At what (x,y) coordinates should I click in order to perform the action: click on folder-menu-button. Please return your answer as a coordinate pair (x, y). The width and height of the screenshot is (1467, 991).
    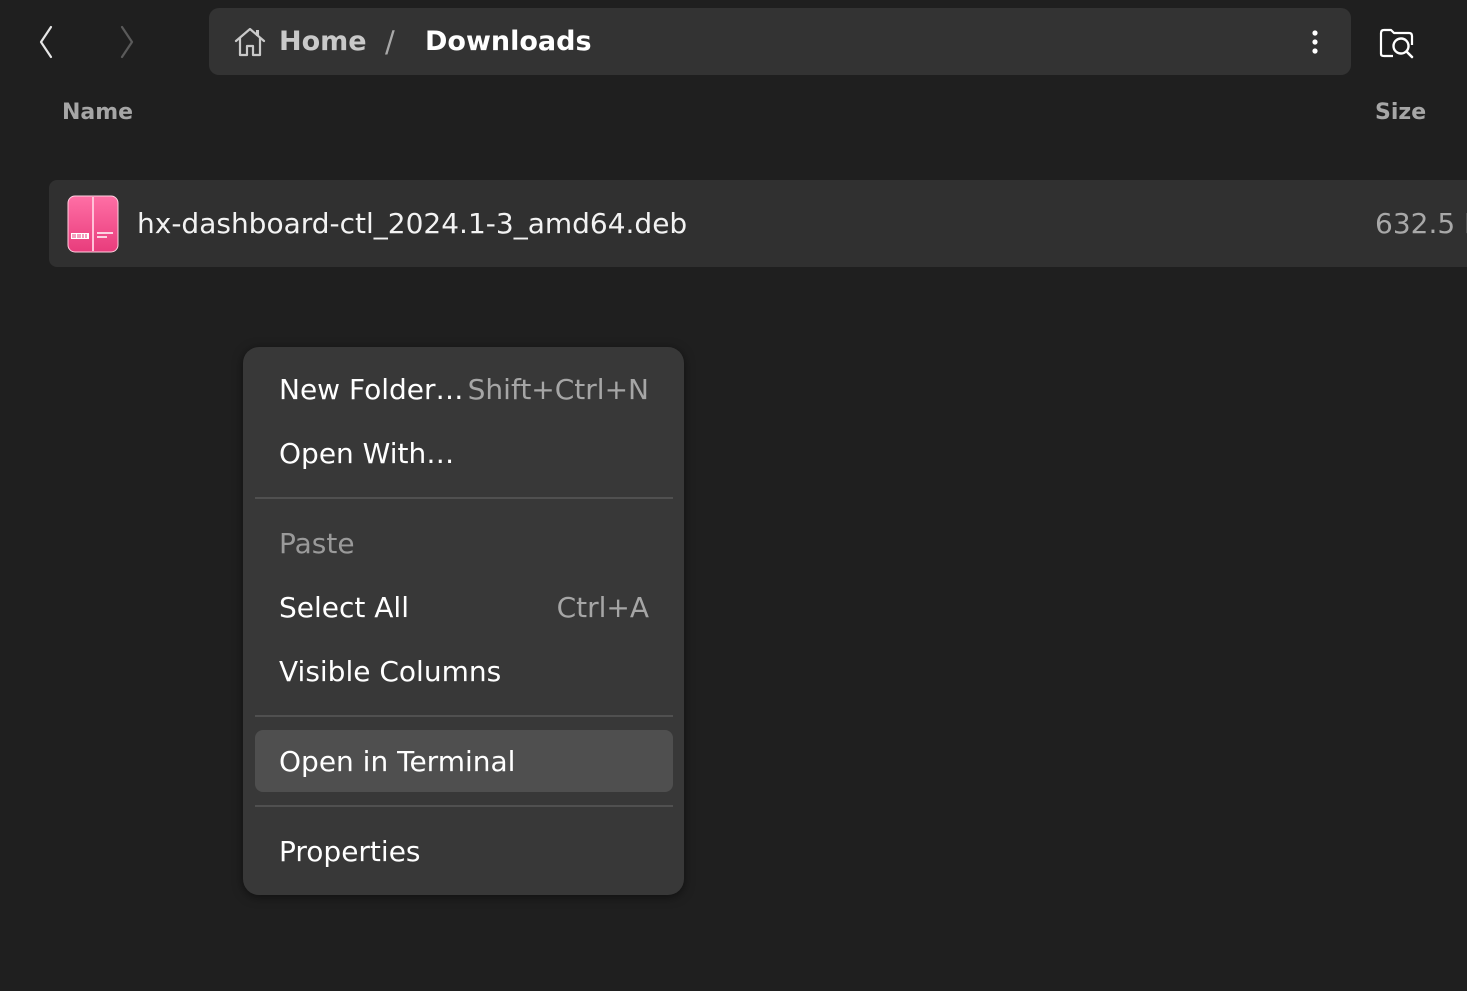
    Looking at the image, I should click on (1315, 41).